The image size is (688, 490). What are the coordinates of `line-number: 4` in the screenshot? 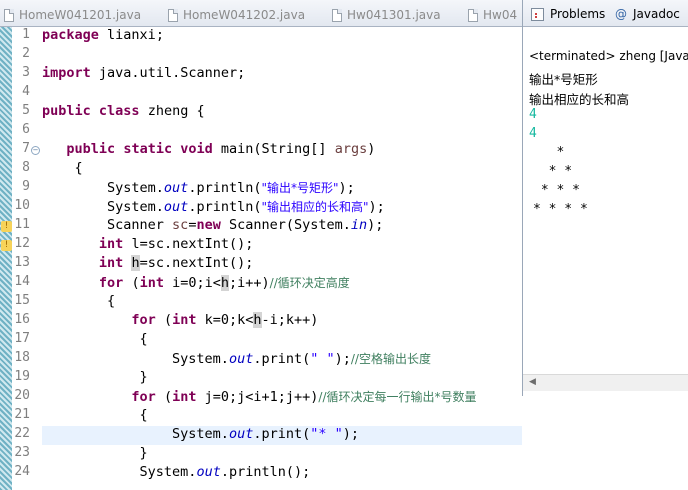 It's located at (26, 91).